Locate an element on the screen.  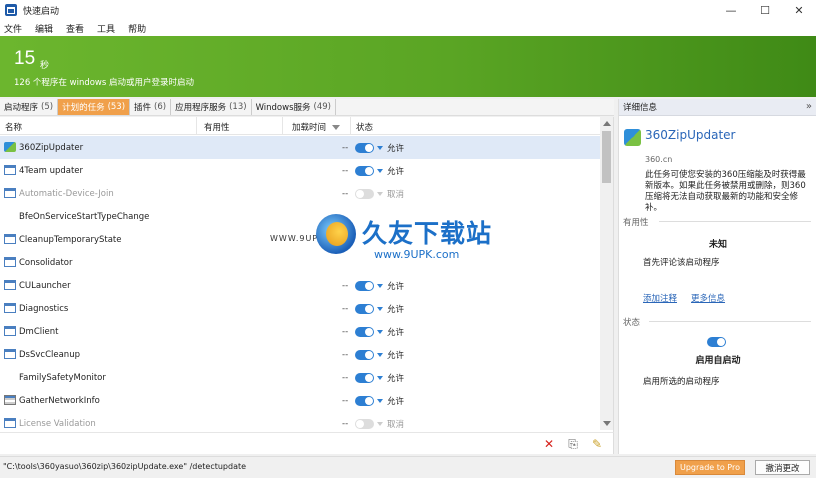
app-icon is located at coordinates (10, 147).